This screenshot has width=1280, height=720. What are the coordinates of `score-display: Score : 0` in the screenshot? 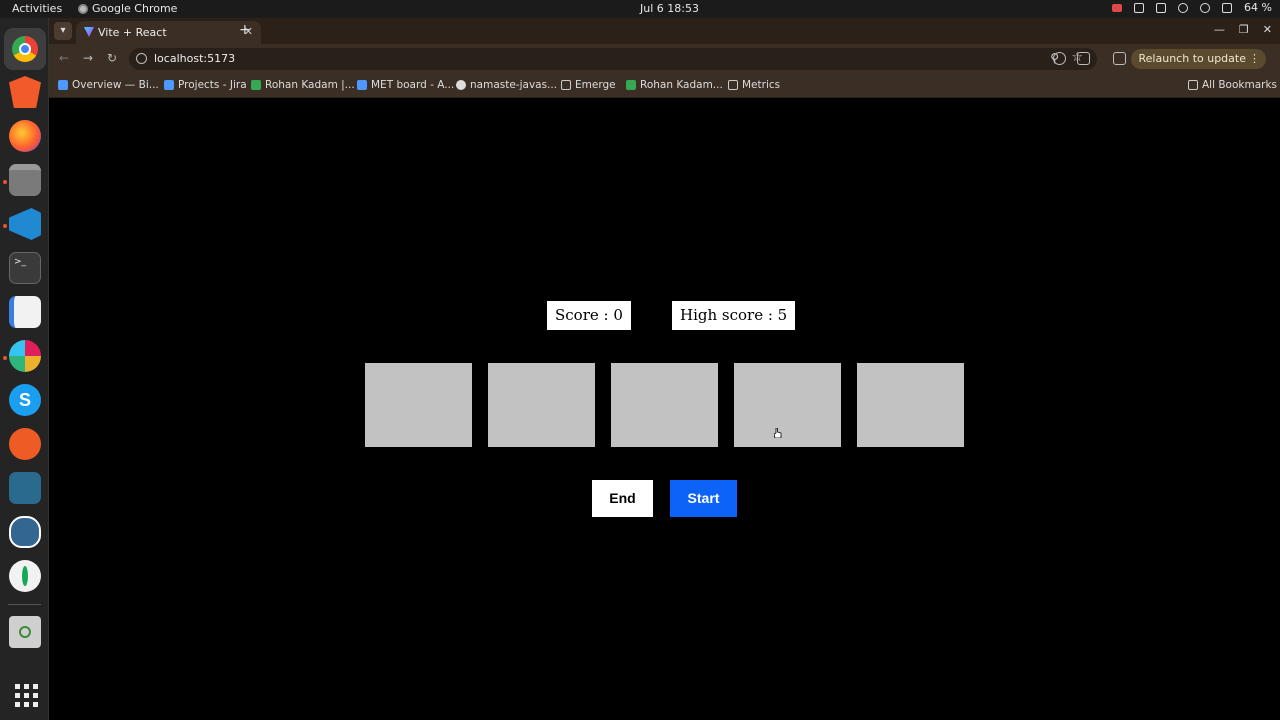 It's located at (589, 315).